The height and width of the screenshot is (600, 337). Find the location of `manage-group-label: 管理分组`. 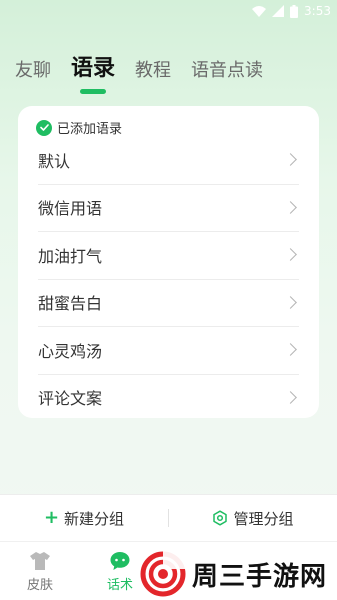

manage-group-label: 管理分组 is located at coordinates (263, 518).